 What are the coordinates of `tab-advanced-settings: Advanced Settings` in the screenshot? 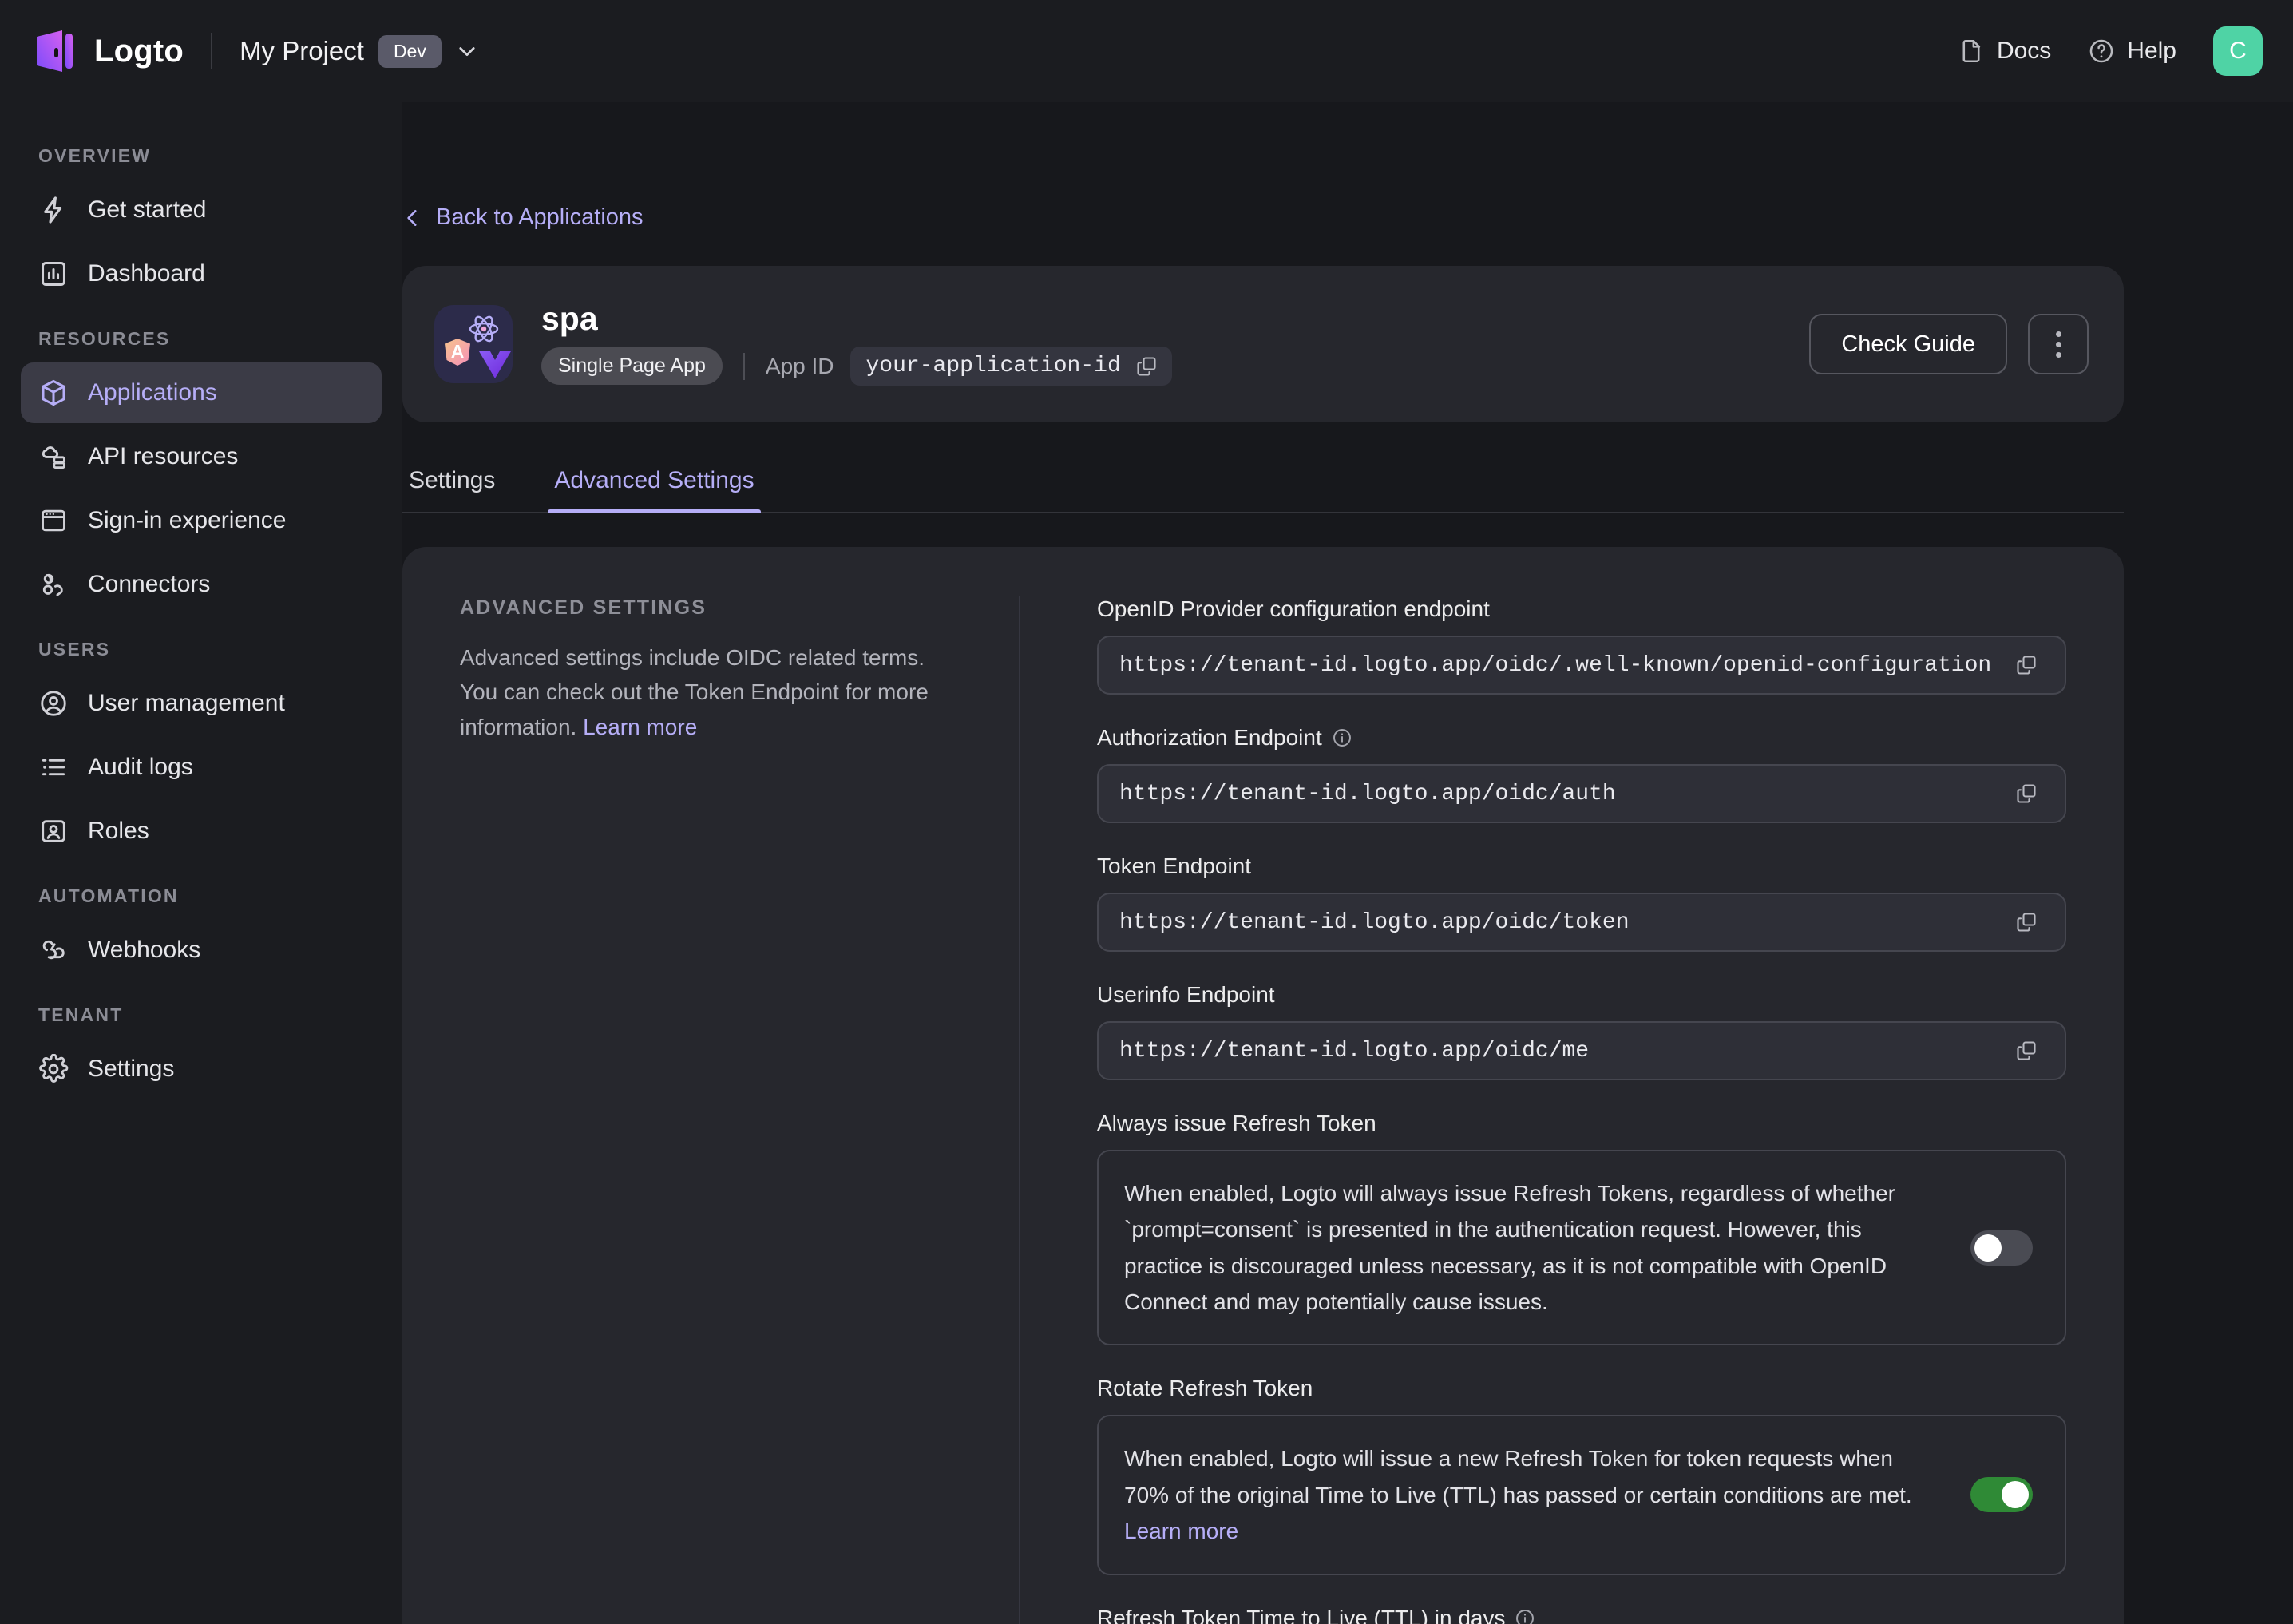 It's located at (654, 483).